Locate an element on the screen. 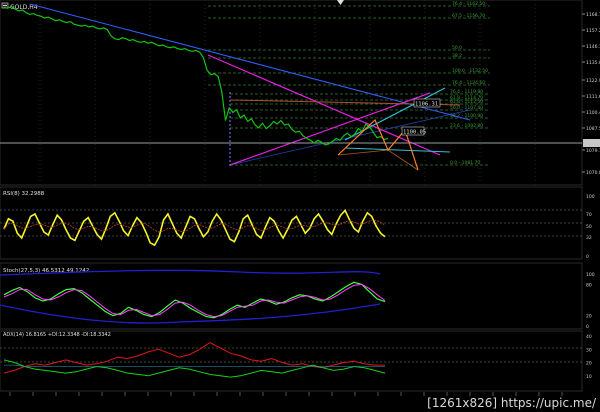 The width and height of the screenshot is (600, 412). price-box-2: 1100.05 is located at coordinates (413, 131).